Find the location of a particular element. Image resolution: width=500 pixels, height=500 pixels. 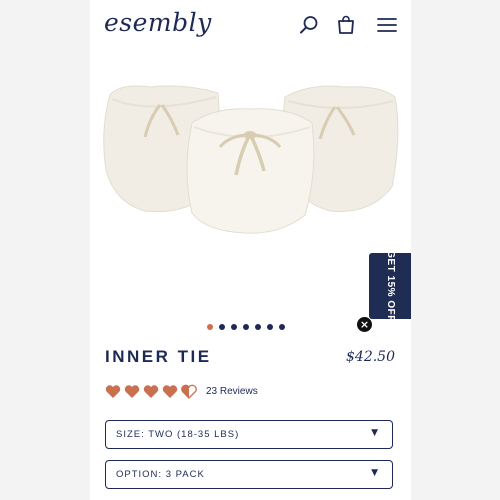

close-icon: × is located at coordinates (364, 324).